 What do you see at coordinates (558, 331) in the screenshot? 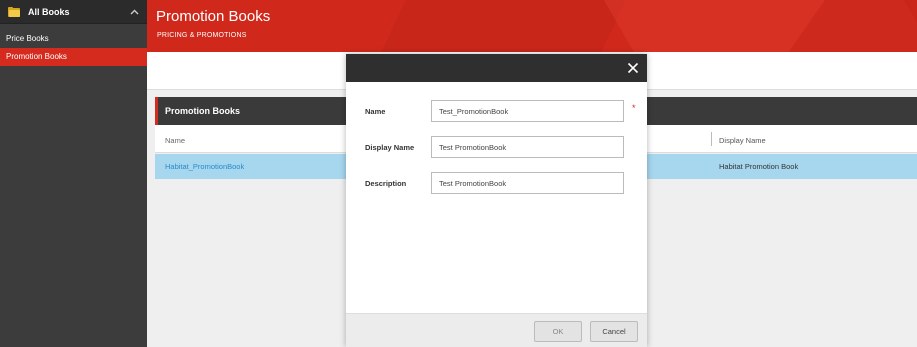
I see `ok-button: OK` at bounding box center [558, 331].